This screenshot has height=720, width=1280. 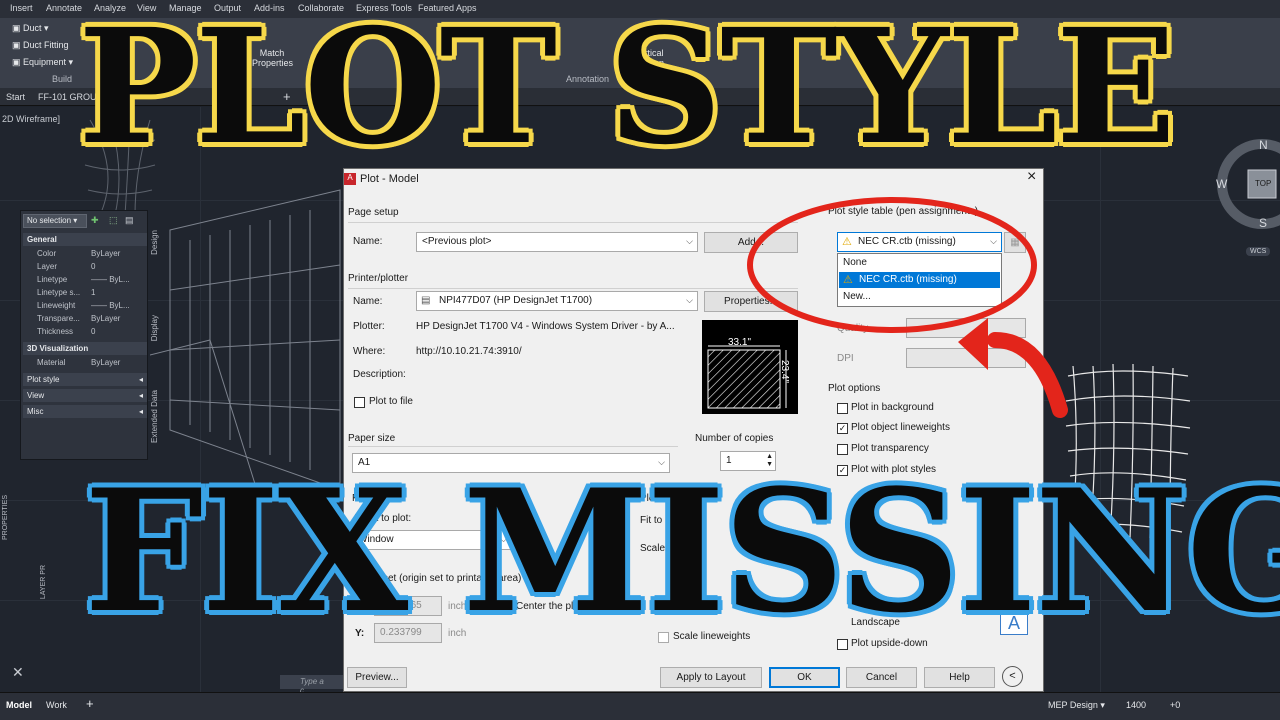 I want to click on description-label: Description:, so click(x=379, y=374).